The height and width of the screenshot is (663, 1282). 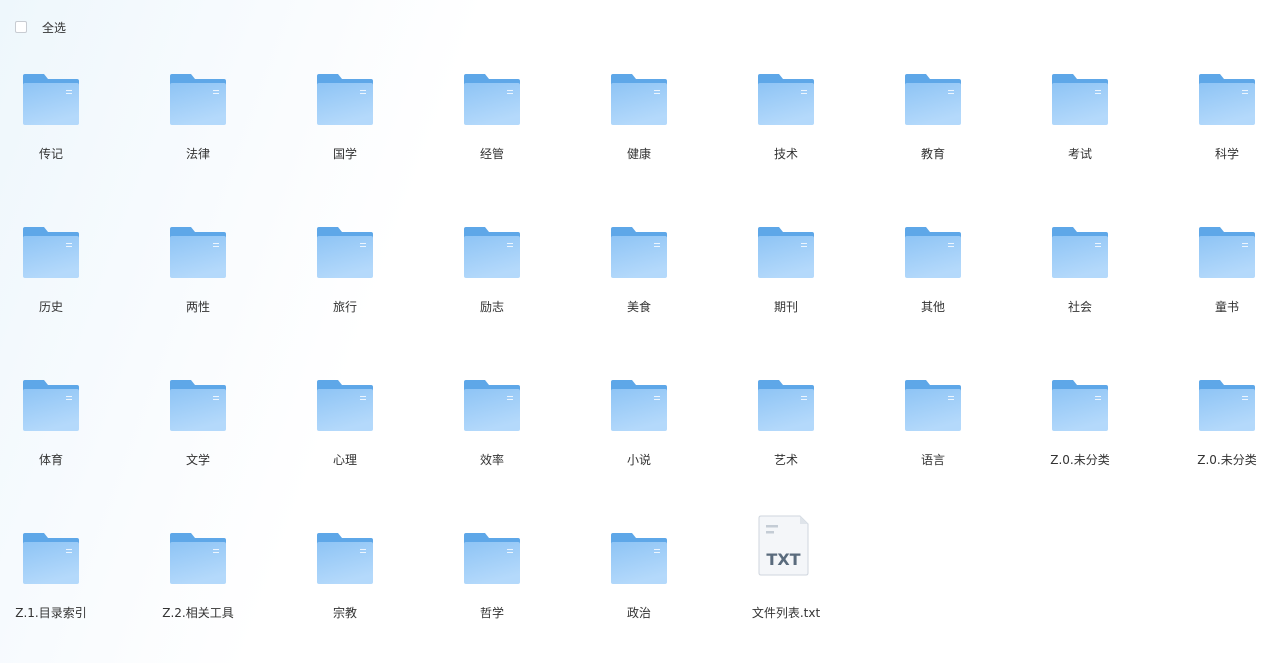 What do you see at coordinates (55, 591) in the screenshot?
I see `folder-item: Z.1.目录索引` at bounding box center [55, 591].